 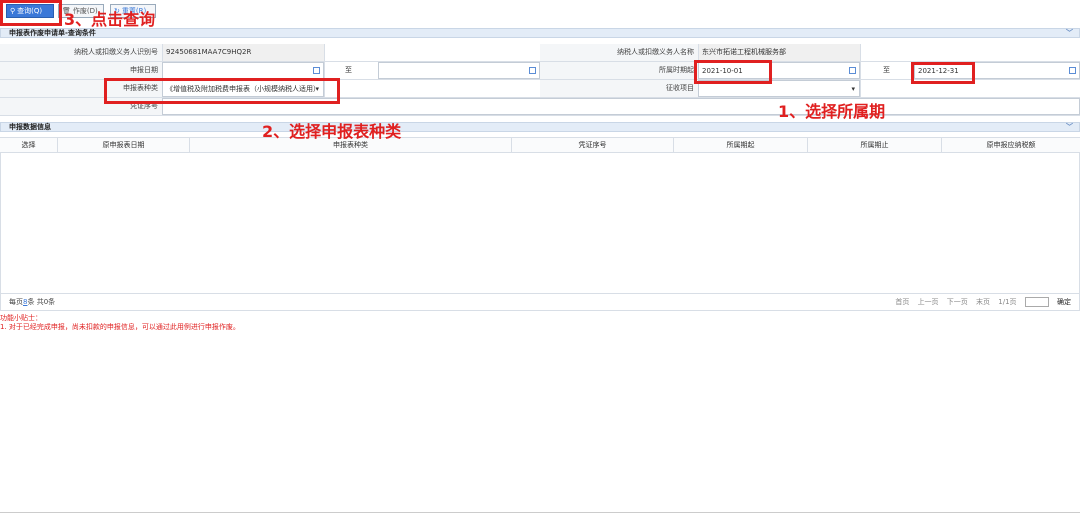 What do you see at coordinates (619, 70) in the screenshot?
I see `period-start-label: 所属时期起` at bounding box center [619, 70].